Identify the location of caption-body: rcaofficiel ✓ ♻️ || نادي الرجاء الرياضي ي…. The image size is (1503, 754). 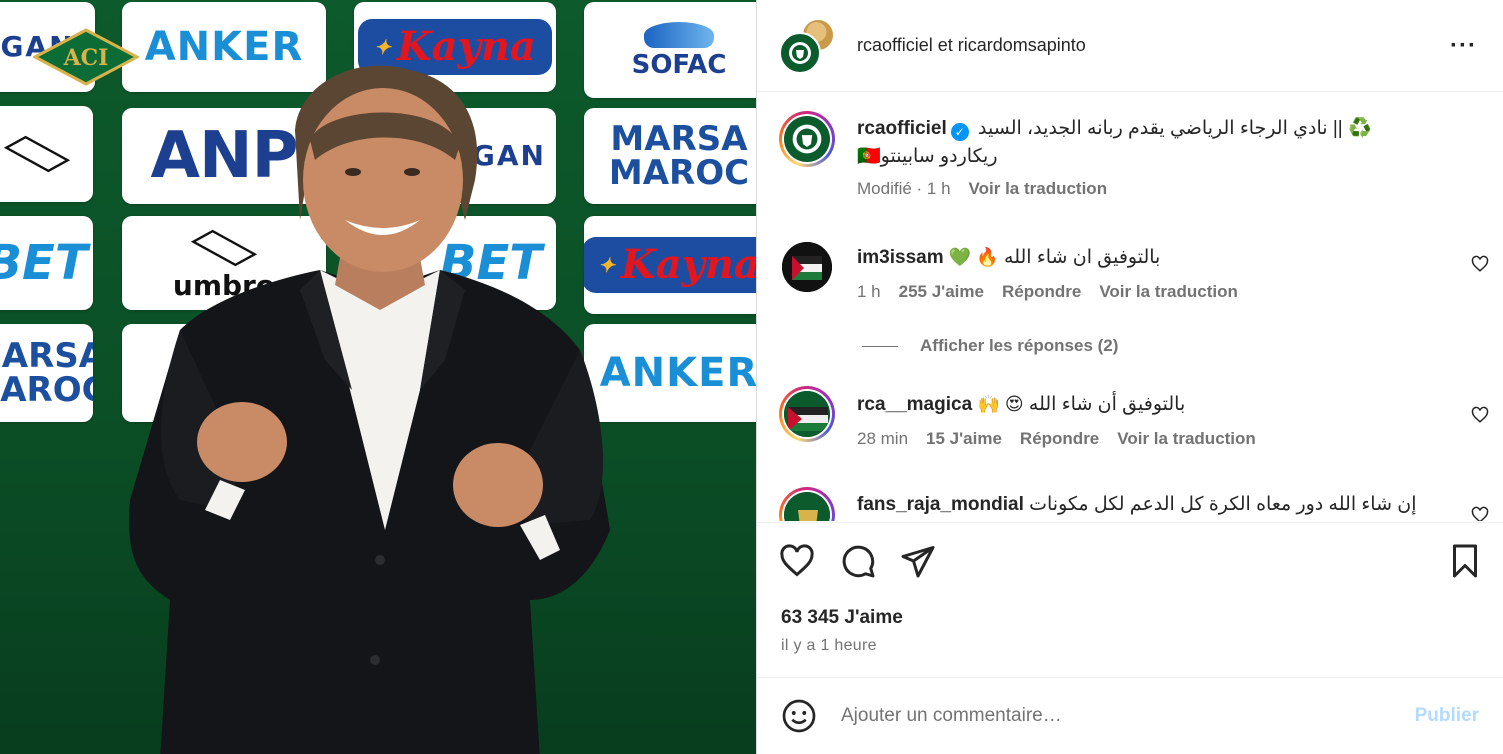
(1169, 155).